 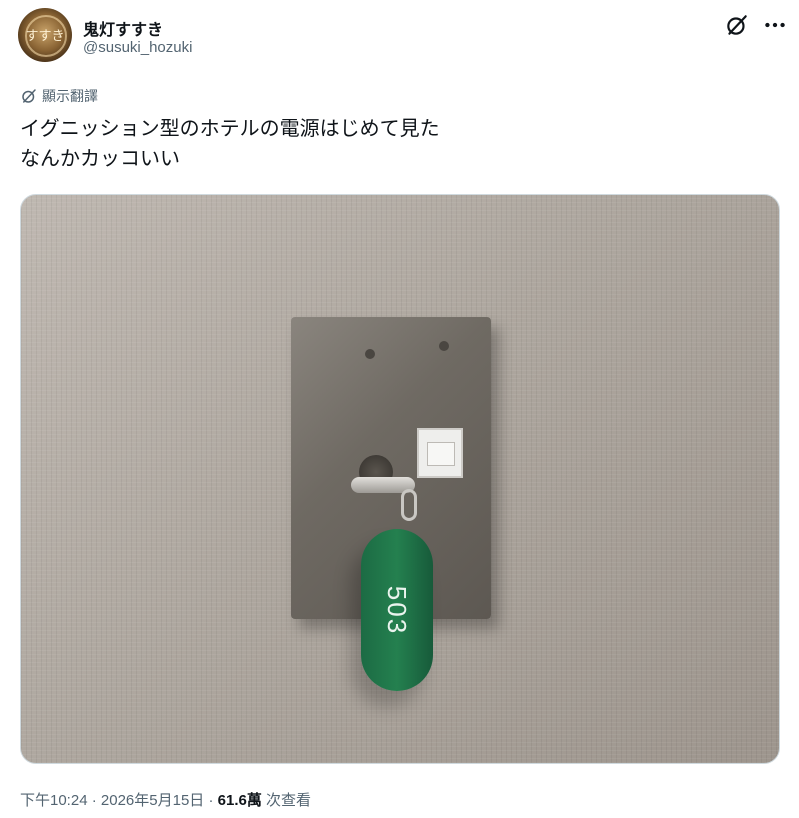 What do you see at coordinates (152, 800) in the screenshot?
I see `tweet-date: 2026年5月15日` at bounding box center [152, 800].